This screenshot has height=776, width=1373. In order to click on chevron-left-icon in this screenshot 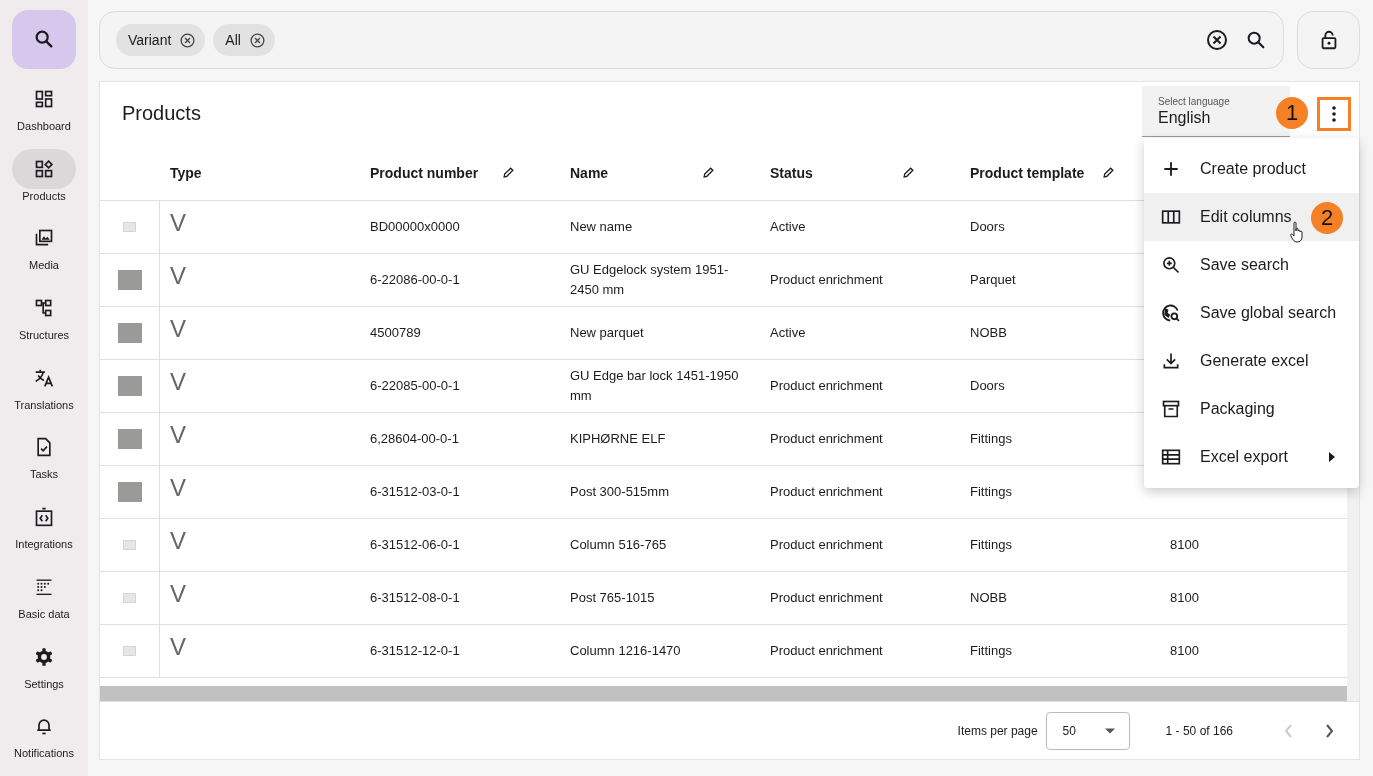, I will do `click(1289, 730)`.